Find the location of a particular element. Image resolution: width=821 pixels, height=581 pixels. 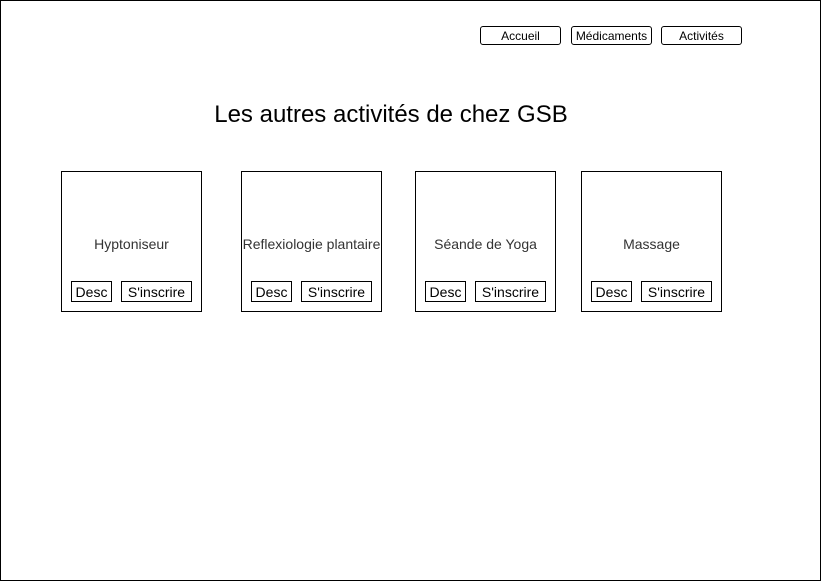

activity-card-yoga: Séande de Yoga Desc S'inscrire is located at coordinates (485, 241).